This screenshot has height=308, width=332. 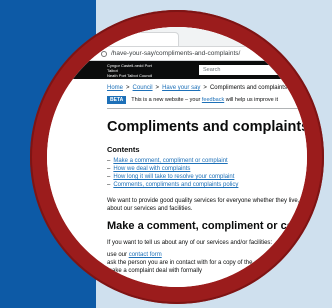 What do you see at coordinates (151, 169) in the screenshot?
I see `contents-link-how-we-deal: How we deal with complaints` at bounding box center [151, 169].